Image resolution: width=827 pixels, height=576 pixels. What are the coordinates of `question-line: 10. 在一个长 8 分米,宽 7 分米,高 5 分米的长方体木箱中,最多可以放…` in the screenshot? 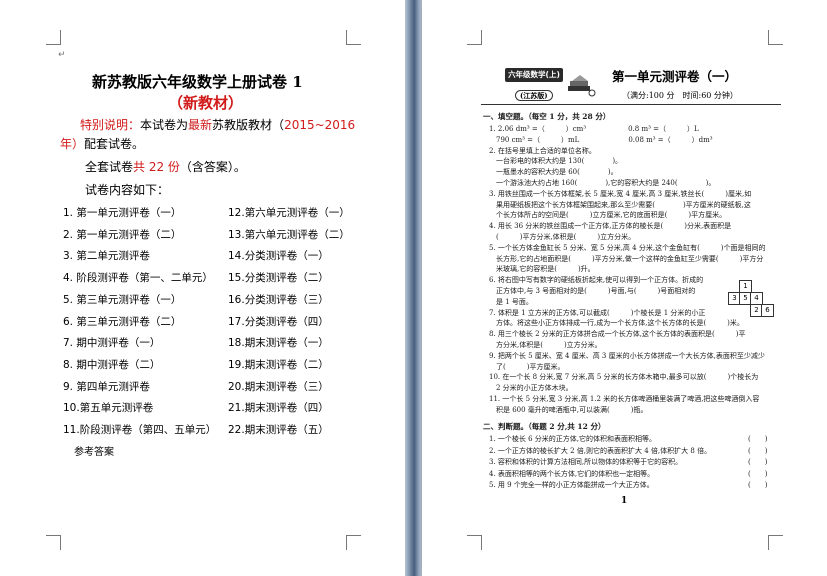 It's located at (624, 377).